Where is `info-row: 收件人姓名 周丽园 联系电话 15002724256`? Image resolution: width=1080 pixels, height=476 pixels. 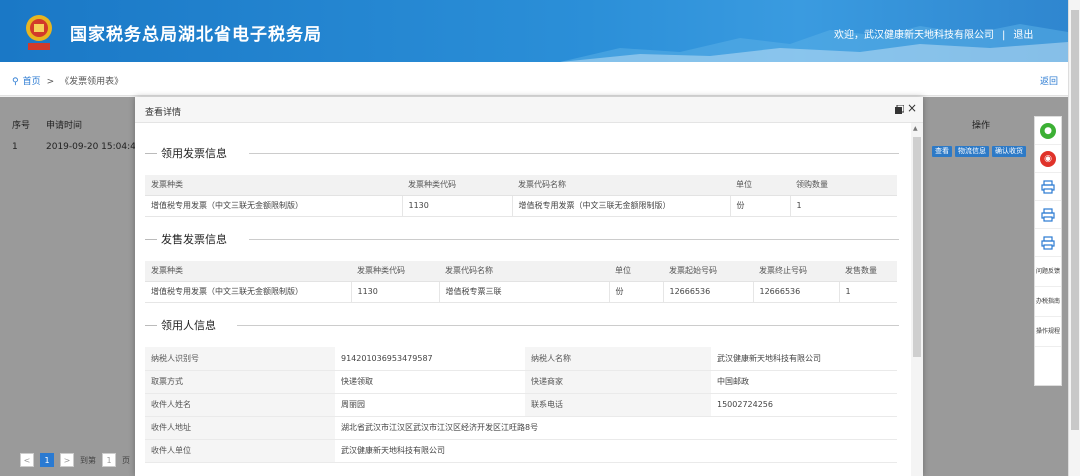 info-row: 收件人姓名 周丽园 联系电话 15002724256 is located at coordinates (521, 405).